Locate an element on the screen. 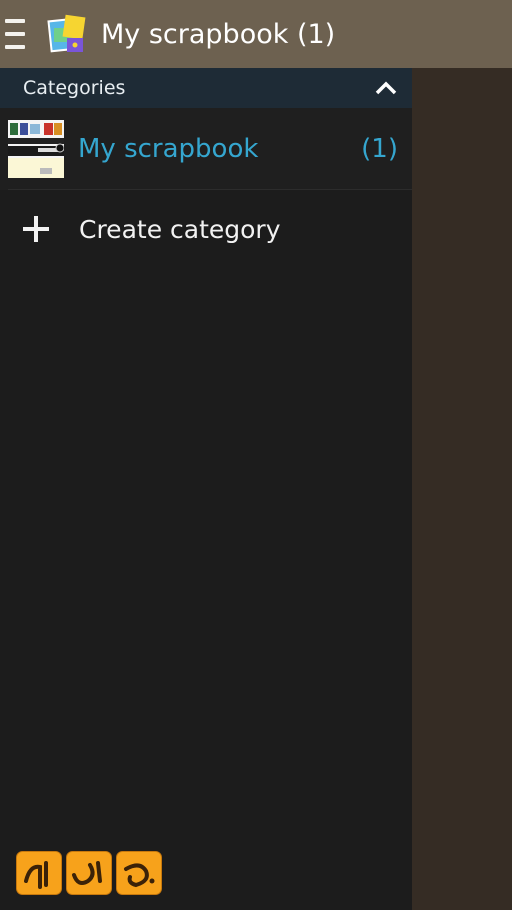  watermark-logo is located at coordinates (89, 873).